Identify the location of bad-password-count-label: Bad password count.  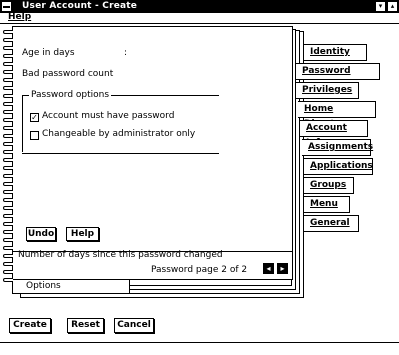
(68, 74).